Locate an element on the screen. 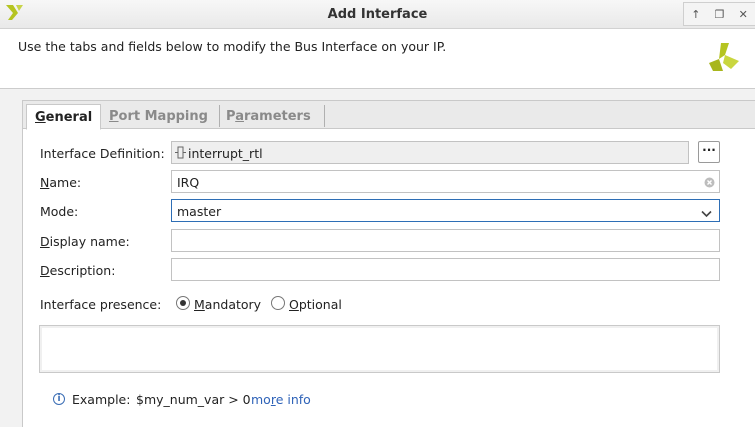 This screenshot has height=427, width=755. tab-port-mapping: Port Mapping is located at coordinates (158, 116).